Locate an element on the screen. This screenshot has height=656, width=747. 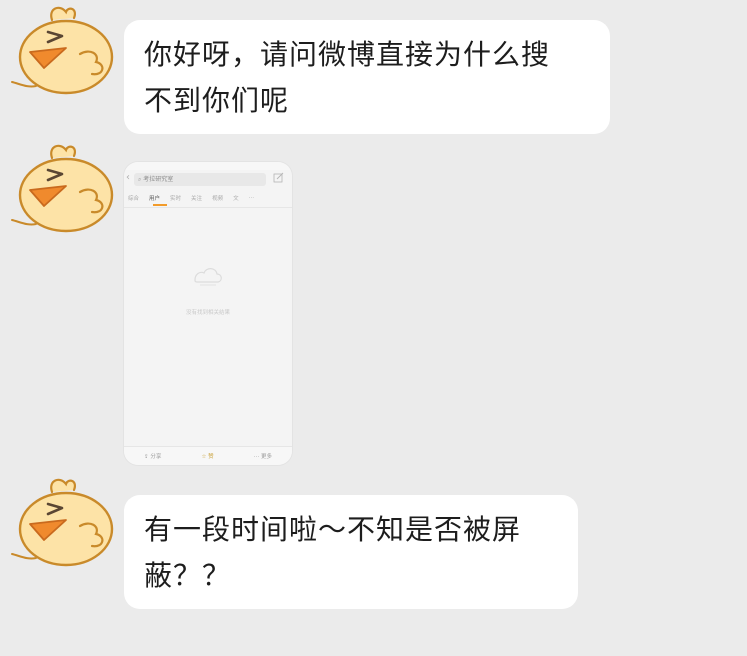
status-bar is located at coordinates (208, 166).